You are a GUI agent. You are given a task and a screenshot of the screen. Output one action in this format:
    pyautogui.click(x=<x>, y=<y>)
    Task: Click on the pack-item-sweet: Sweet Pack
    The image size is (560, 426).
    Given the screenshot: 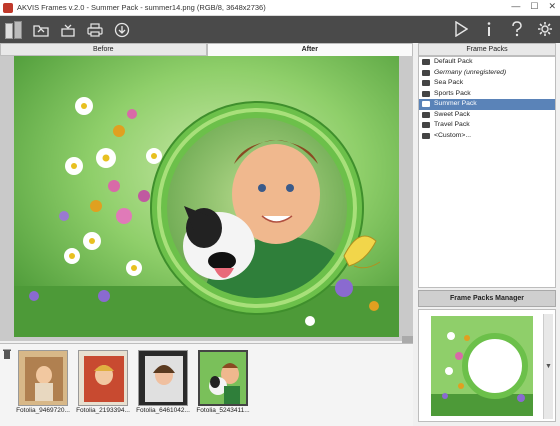 What is the action you would take?
    pyautogui.click(x=487, y=115)
    